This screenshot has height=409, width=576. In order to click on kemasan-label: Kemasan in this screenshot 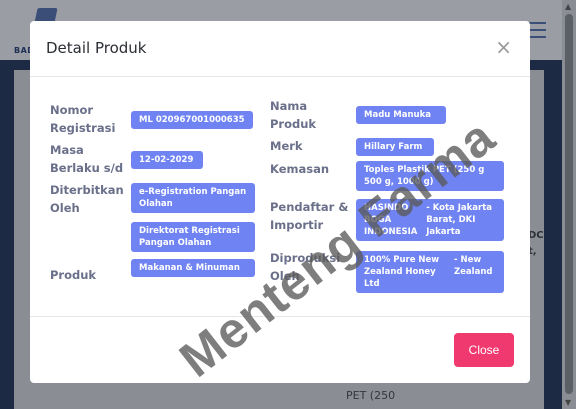, I will do `click(300, 169)`.